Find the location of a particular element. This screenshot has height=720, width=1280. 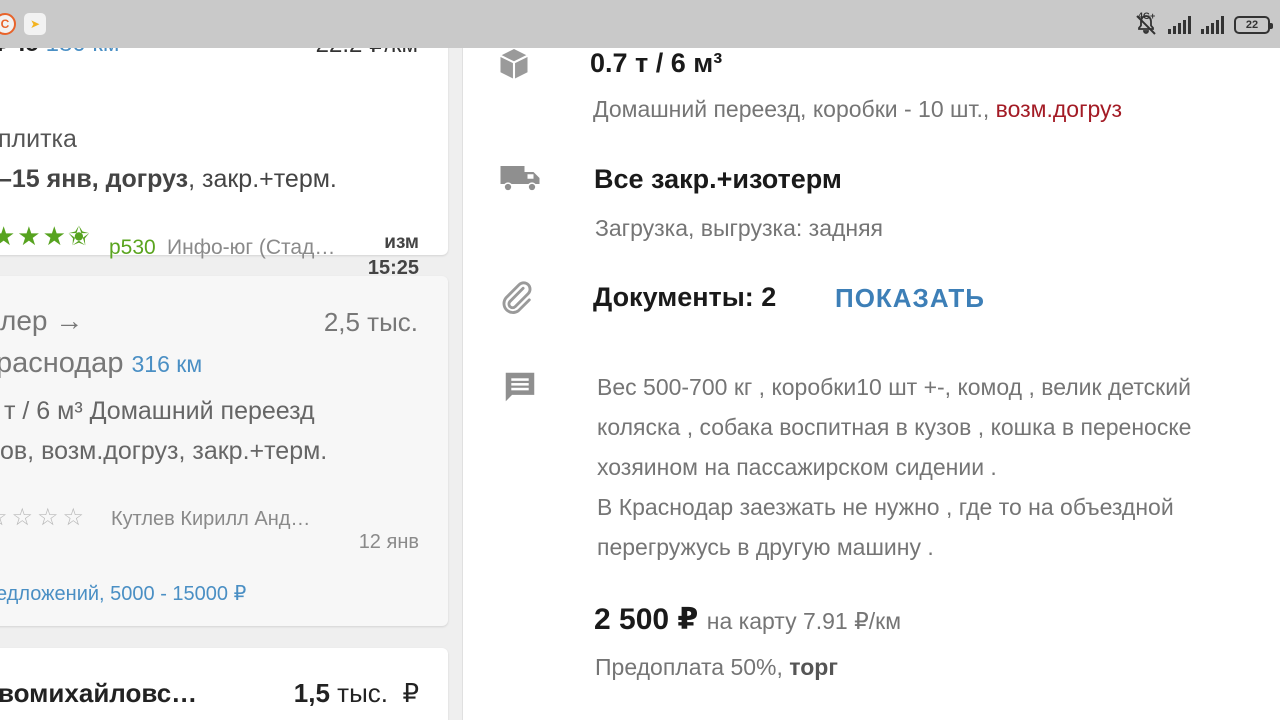

distance: 180 км is located at coordinates (83, 52).